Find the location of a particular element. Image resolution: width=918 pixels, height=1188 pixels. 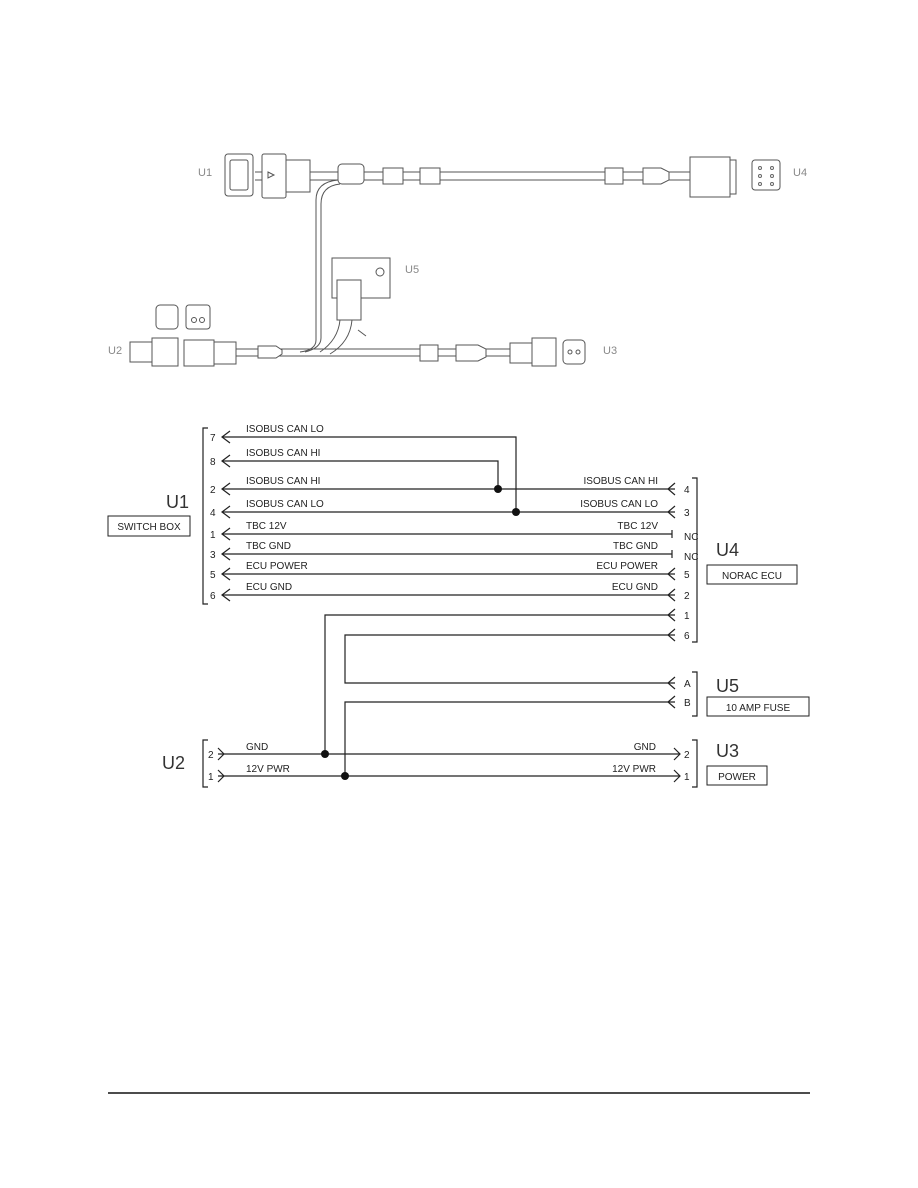

u2-signal: GND is located at coordinates (257, 747).